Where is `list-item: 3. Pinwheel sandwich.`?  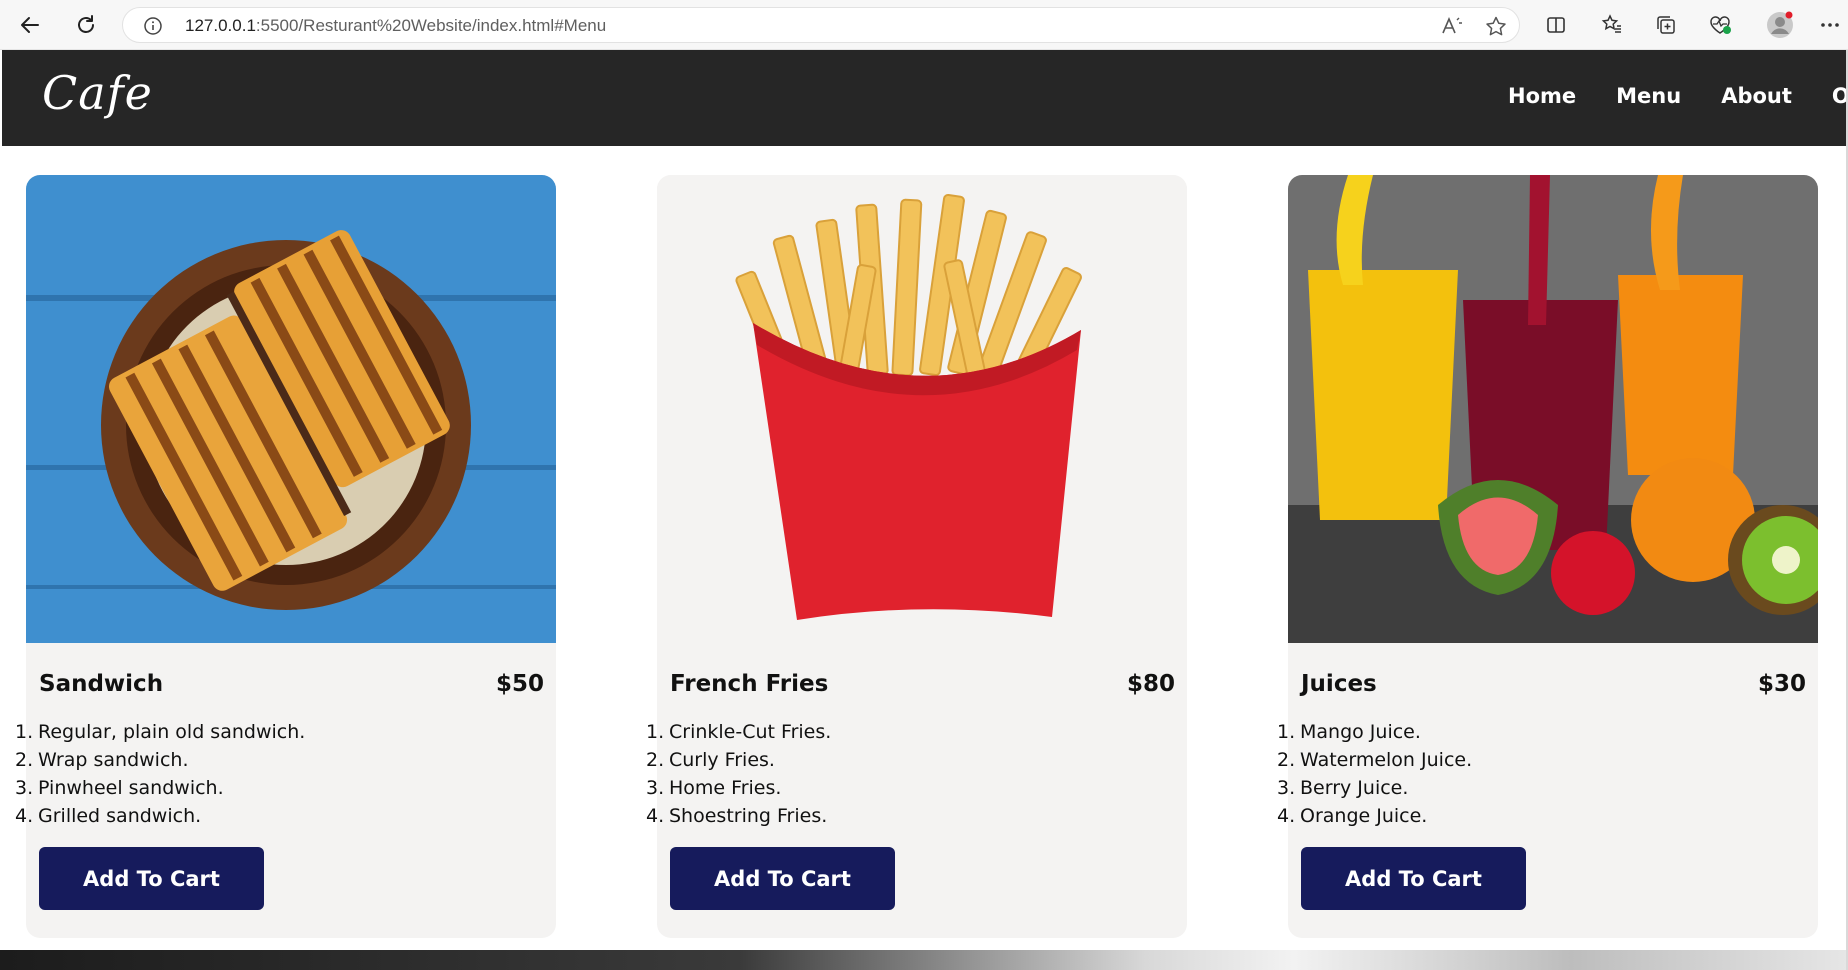
list-item: 3. Pinwheel sandwich. is located at coordinates (119, 788).